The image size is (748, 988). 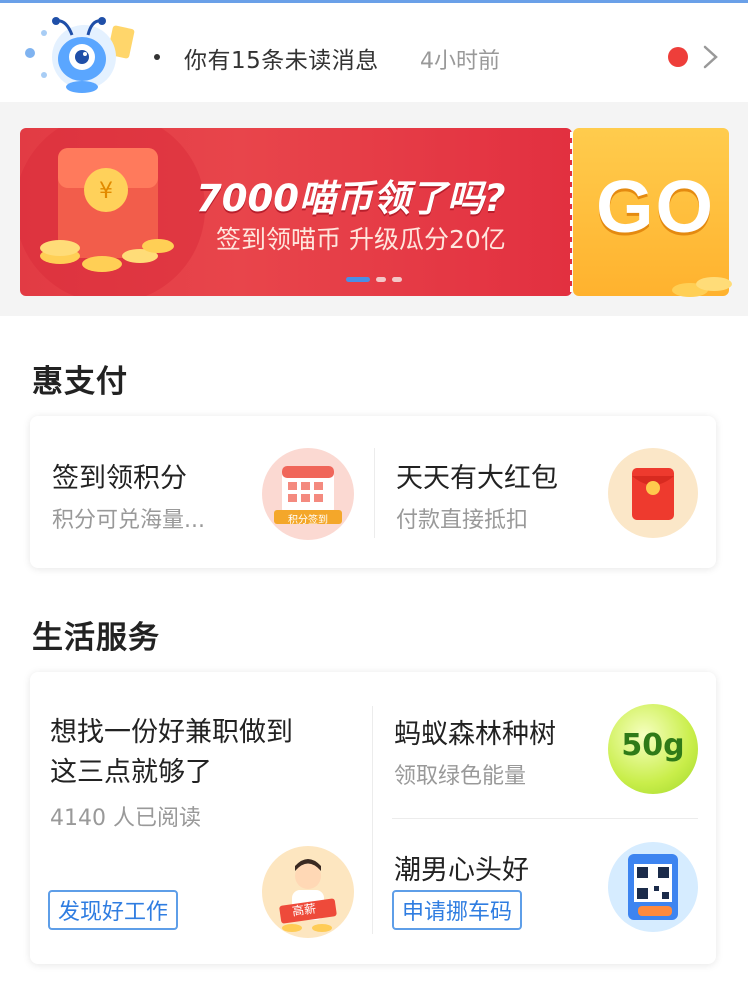 What do you see at coordinates (113, 910) in the screenshot?
I see `find-job-tag: 发现好工作` at bounding box center [113, 910].